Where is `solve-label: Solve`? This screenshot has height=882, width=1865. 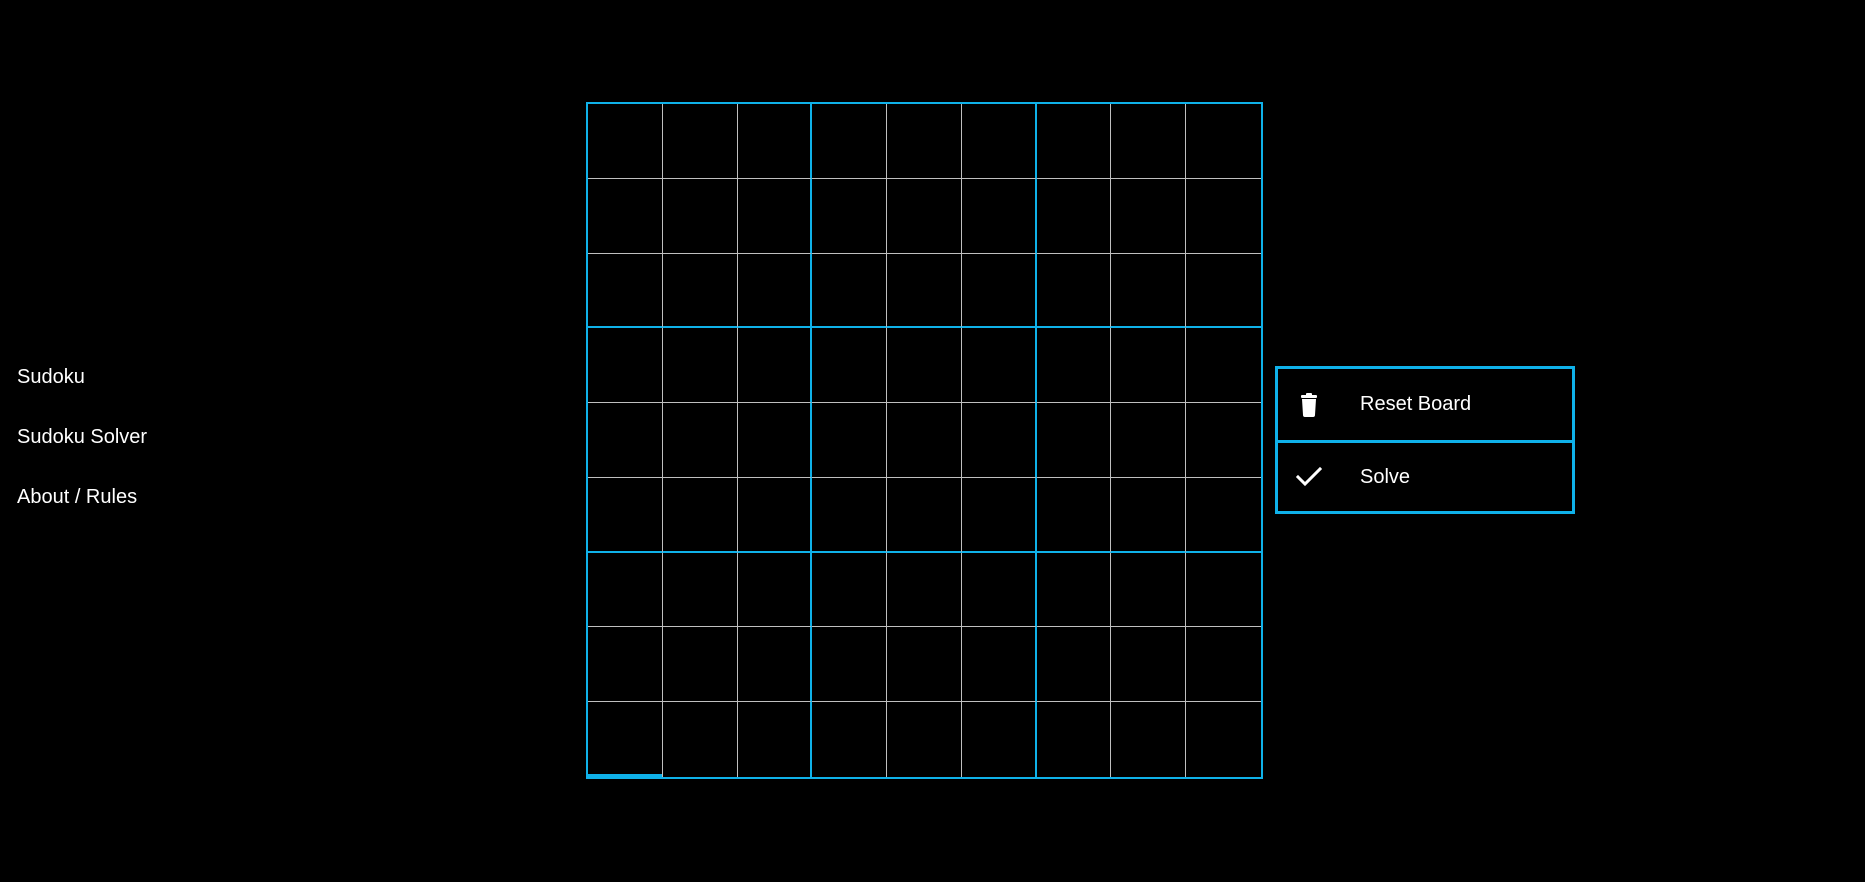 solve-label: Solve is located at coordinates (1385, 476).